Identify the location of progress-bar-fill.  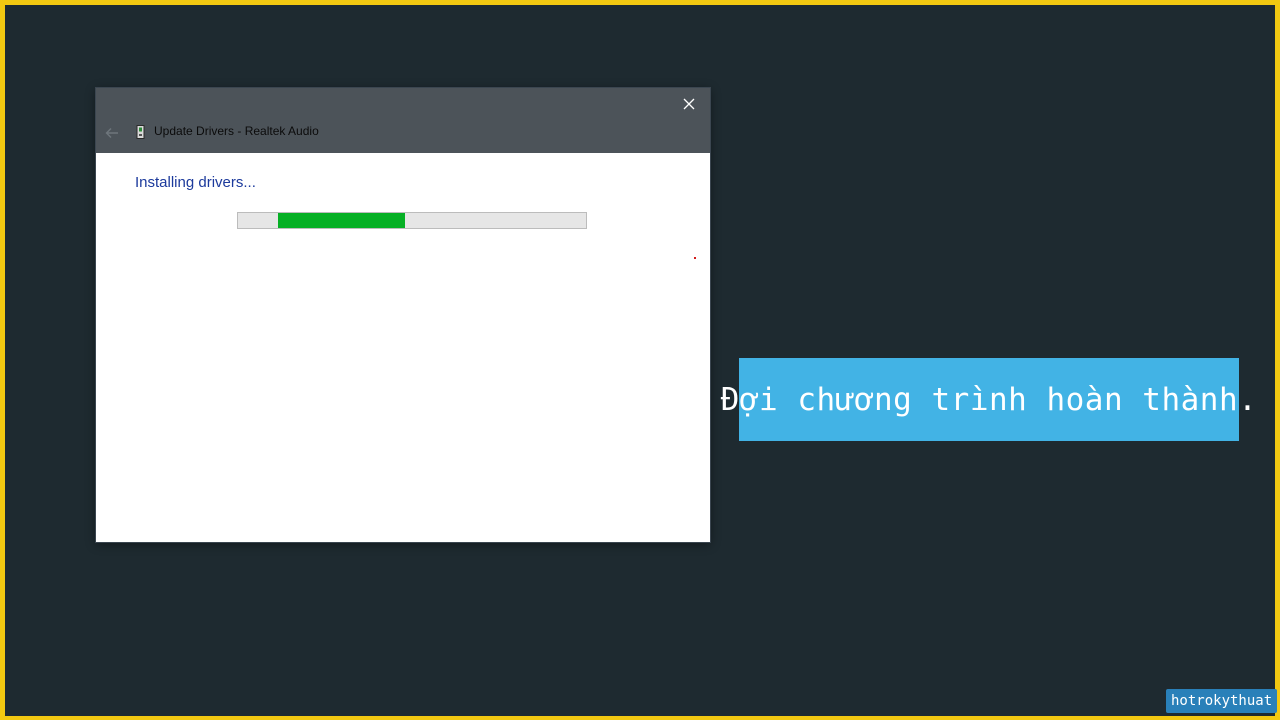
(341, 220).